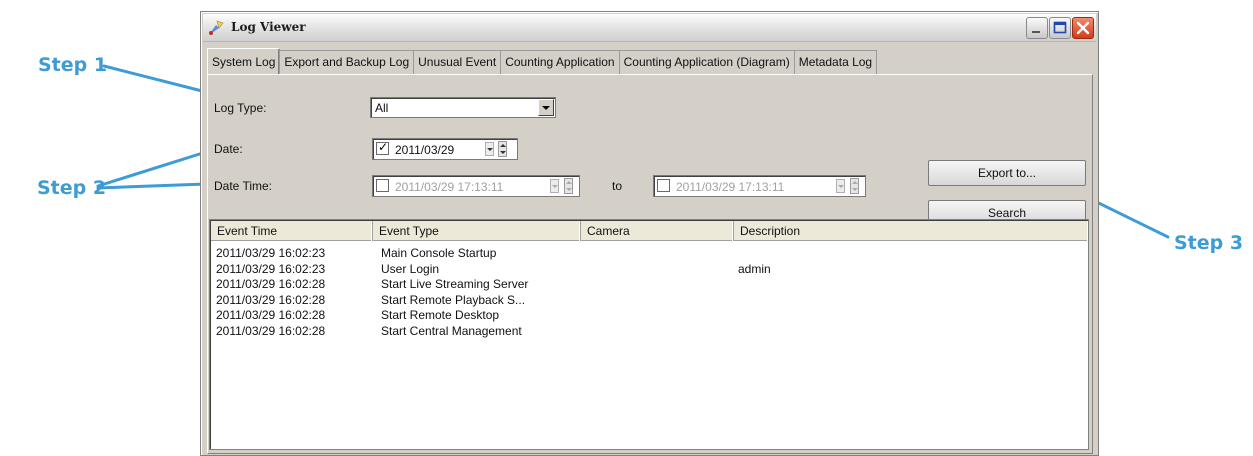 The height and width of the screenshot is (456, 1253). Describe the element at coordinates (455, 284) in the screenshot. I see `cell-event-type: Start Live Streaming Server` at that location.